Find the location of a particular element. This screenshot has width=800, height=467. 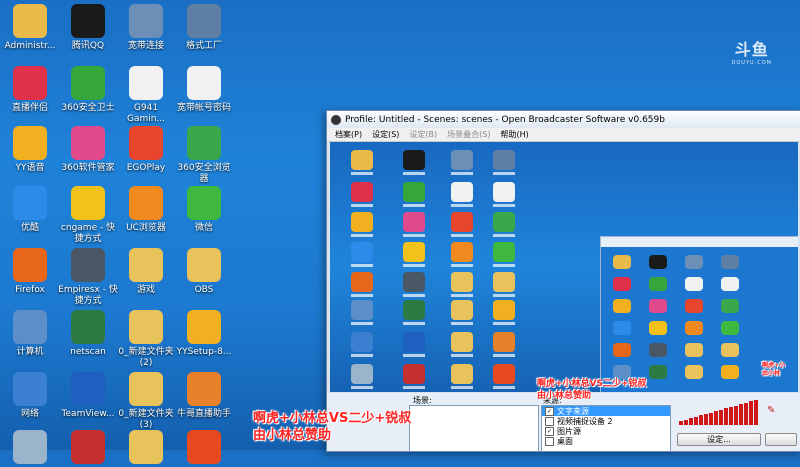

menu-settings-b: 设定(B) is located at coordinates (423, 134).